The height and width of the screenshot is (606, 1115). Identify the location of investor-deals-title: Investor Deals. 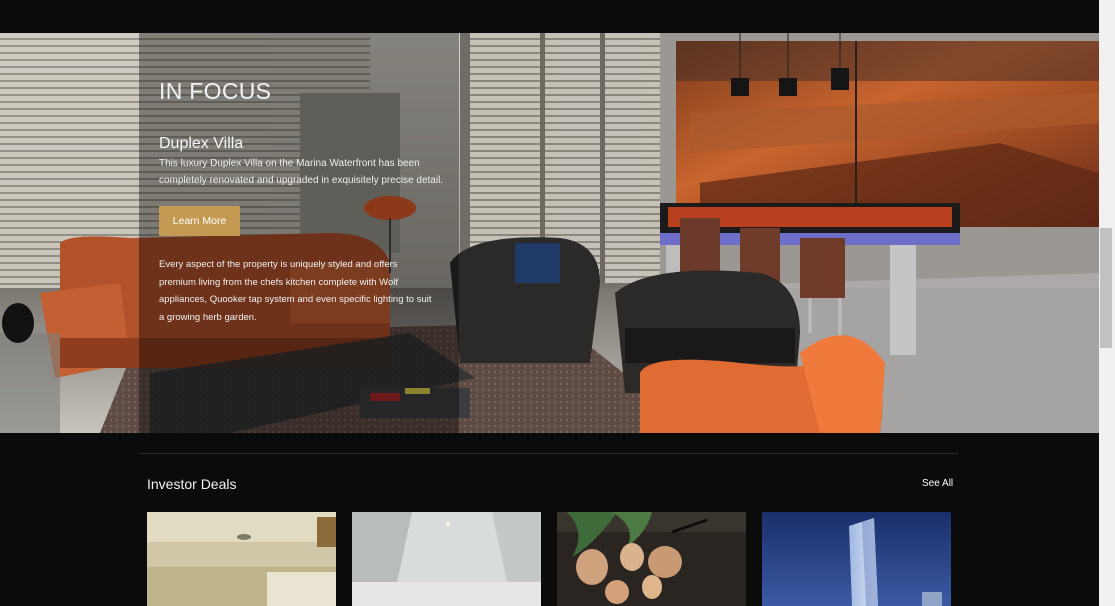
(192, 484).